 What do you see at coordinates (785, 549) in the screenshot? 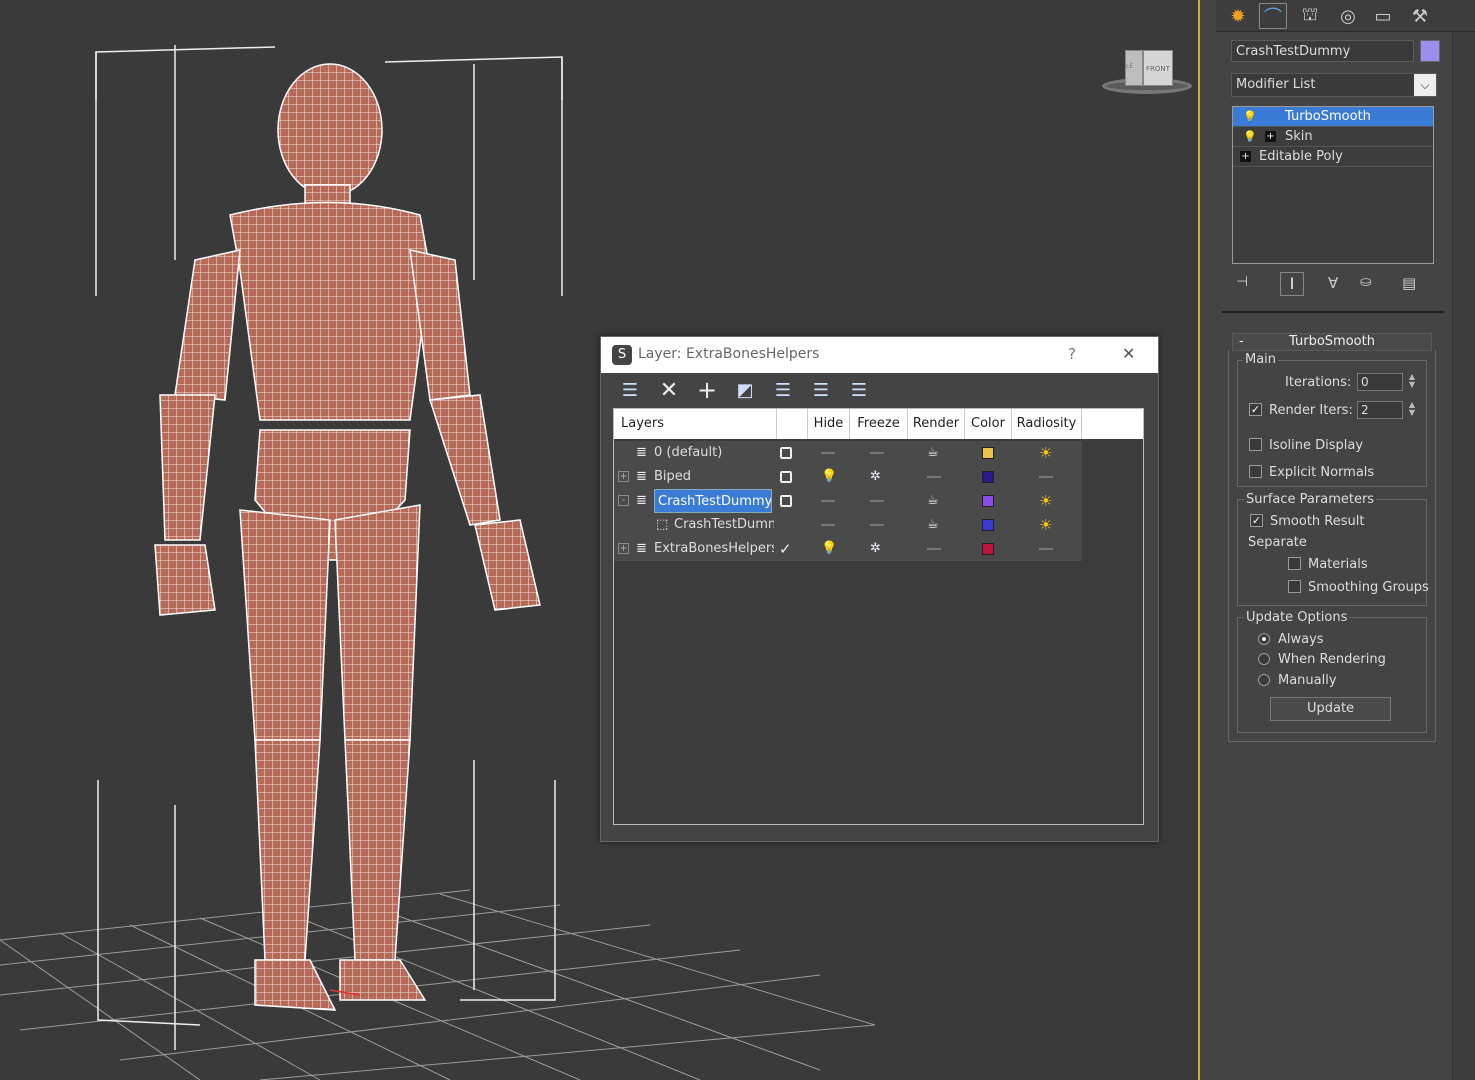
I see `current-layer-check-icon: ✓` at bounding box center [785, 549].